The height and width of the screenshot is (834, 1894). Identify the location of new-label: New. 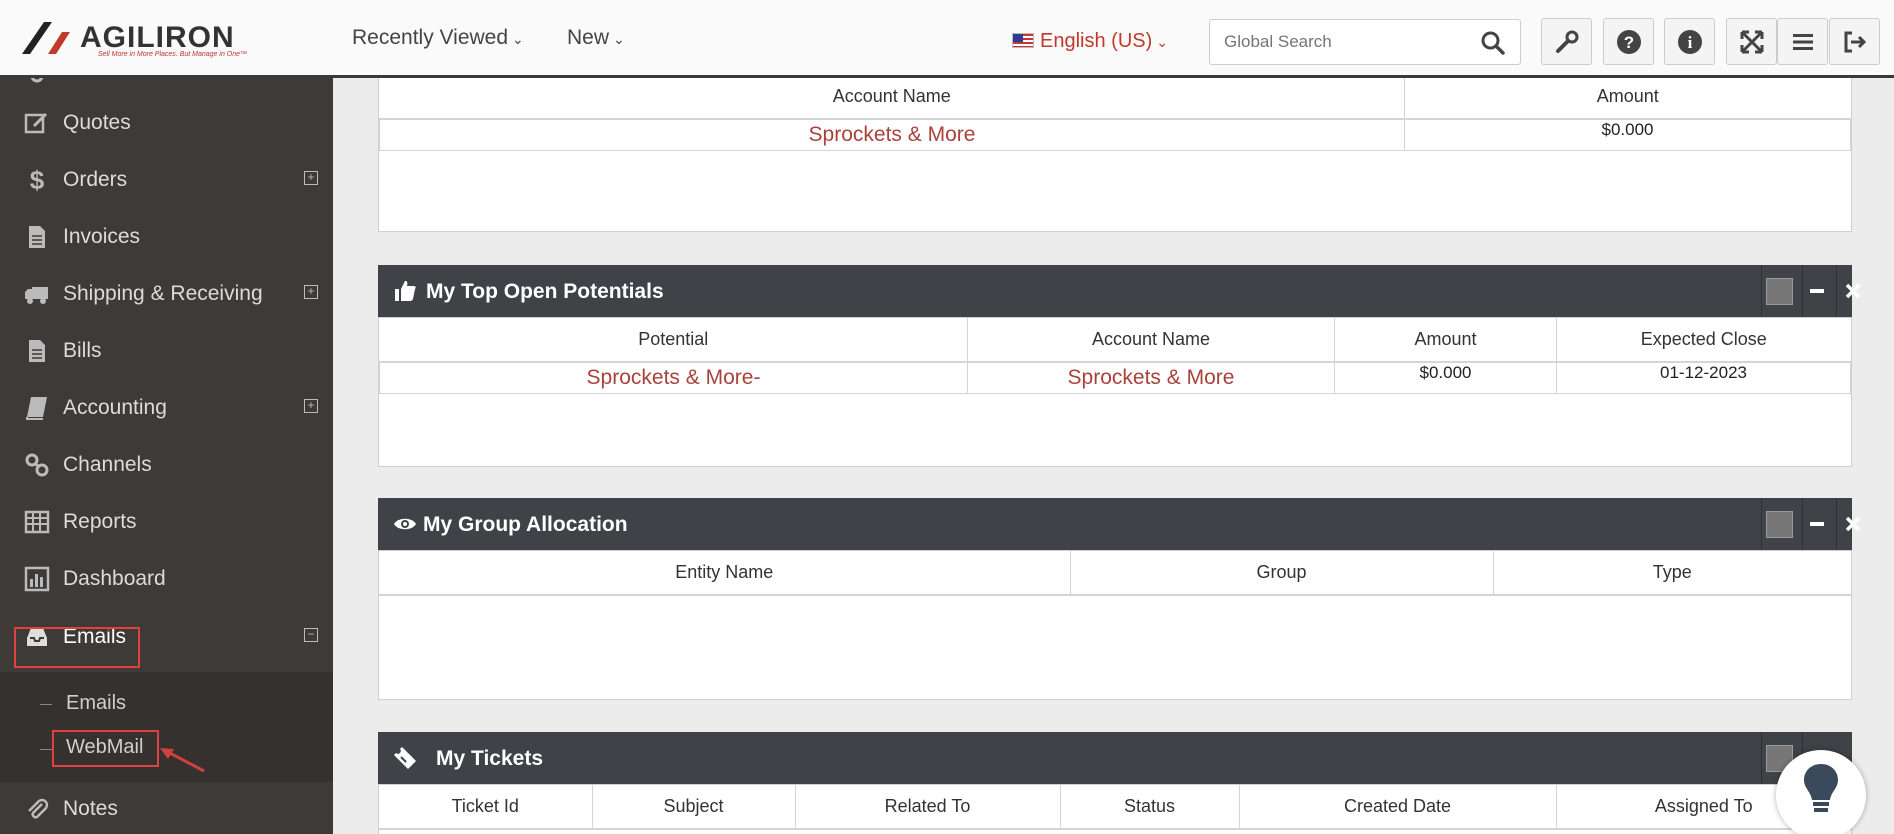
(588, 37).